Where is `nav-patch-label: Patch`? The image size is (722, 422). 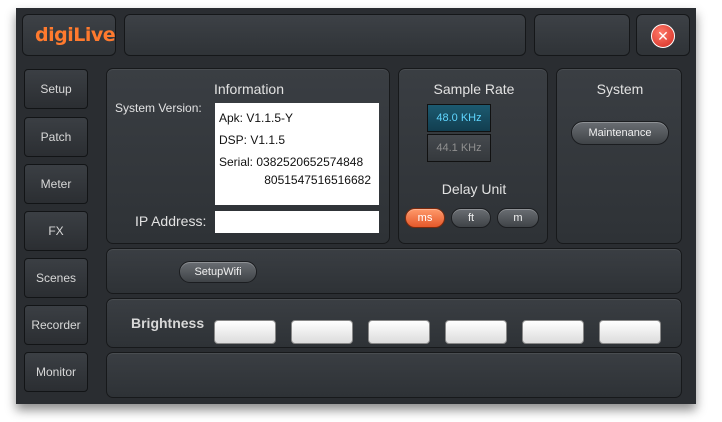
nav-patch-label: Patch is located at coordinates (56, 137).